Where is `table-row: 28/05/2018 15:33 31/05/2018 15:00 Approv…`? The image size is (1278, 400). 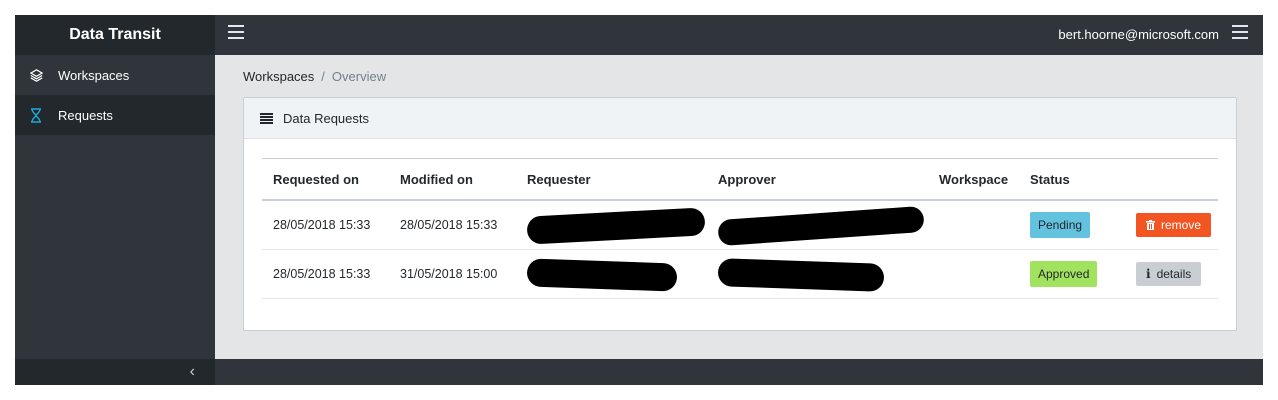 table-row: 28/05/2018 15:33 31/05/2018 15:00 Approv… is located at coordinates (740, 274).